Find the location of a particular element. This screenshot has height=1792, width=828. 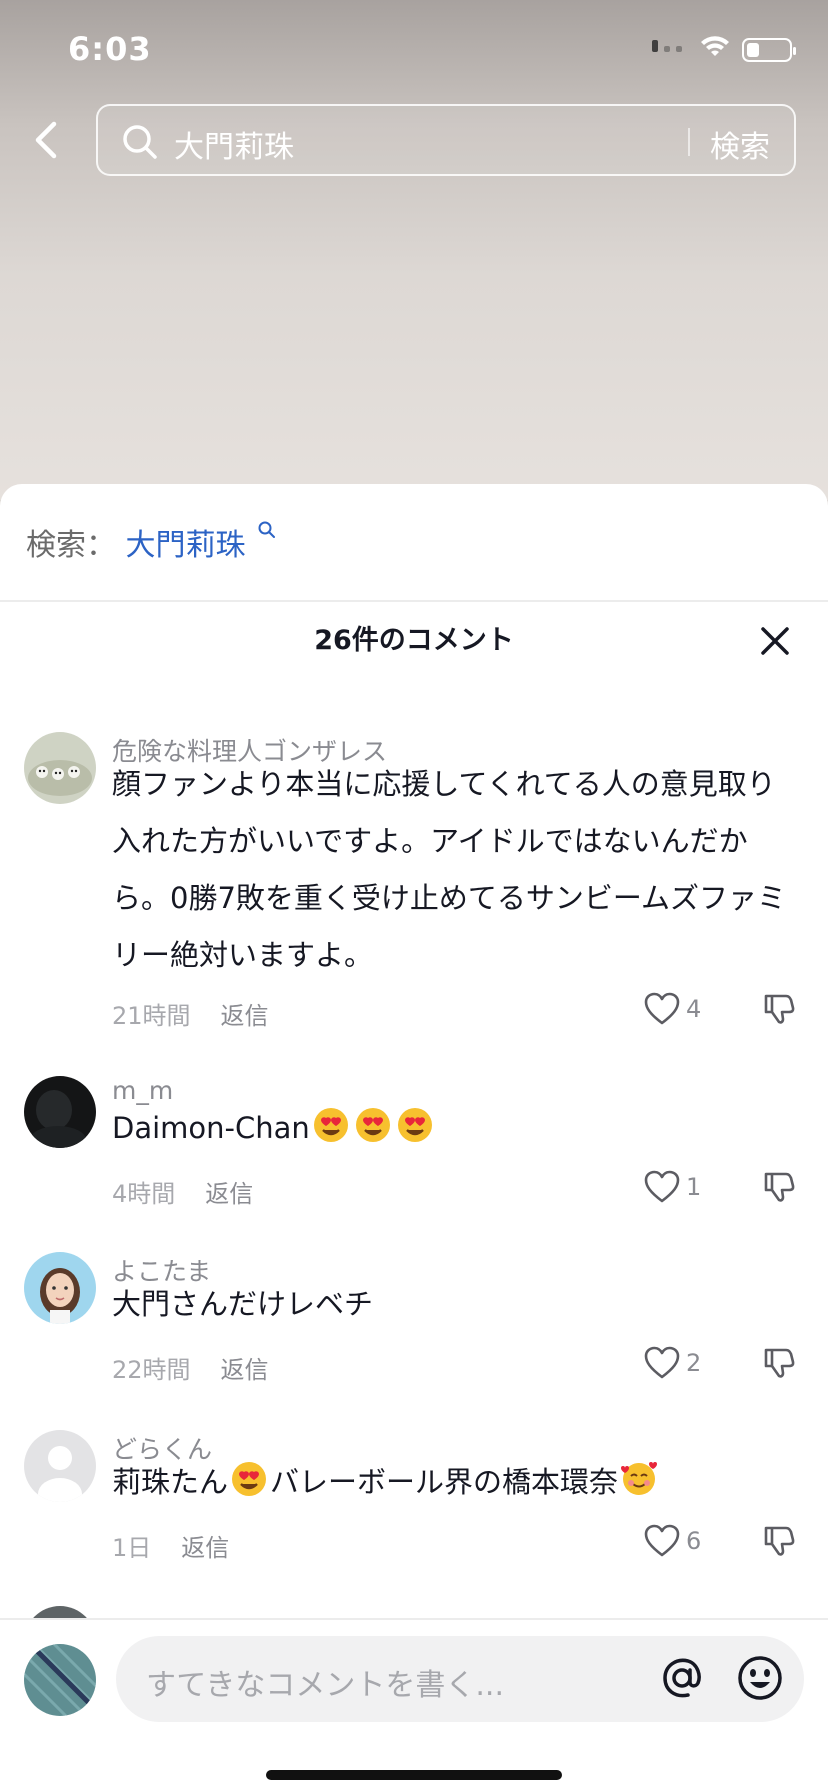

comment-time: 21時間 is located at coordinates (151, 1016).